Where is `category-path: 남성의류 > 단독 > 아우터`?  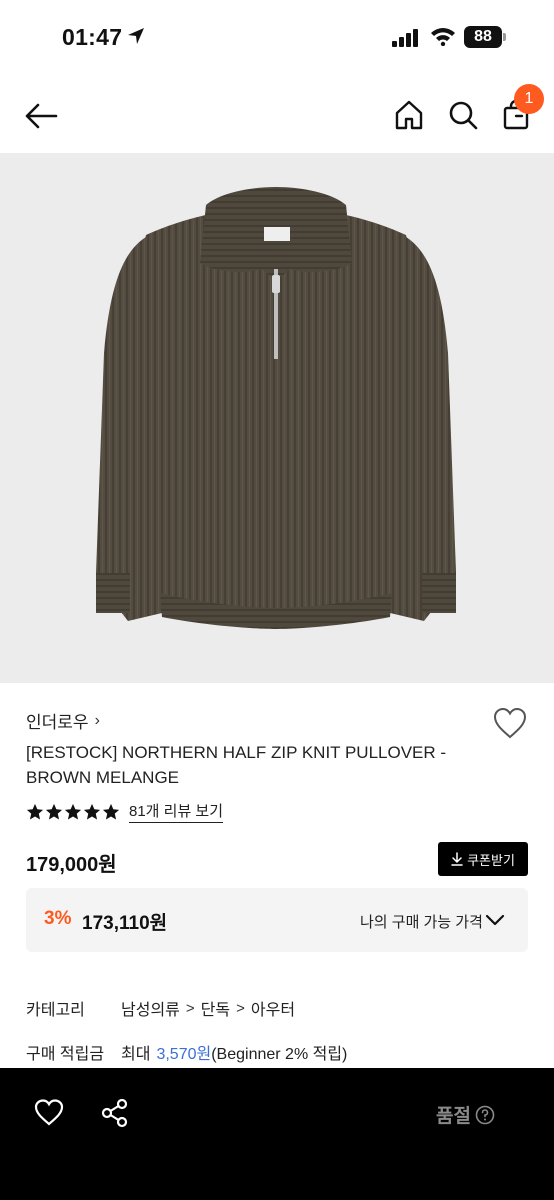
category-path: 남성의류 > 단독 > 아우터 is located at coordinates (208, 1008).